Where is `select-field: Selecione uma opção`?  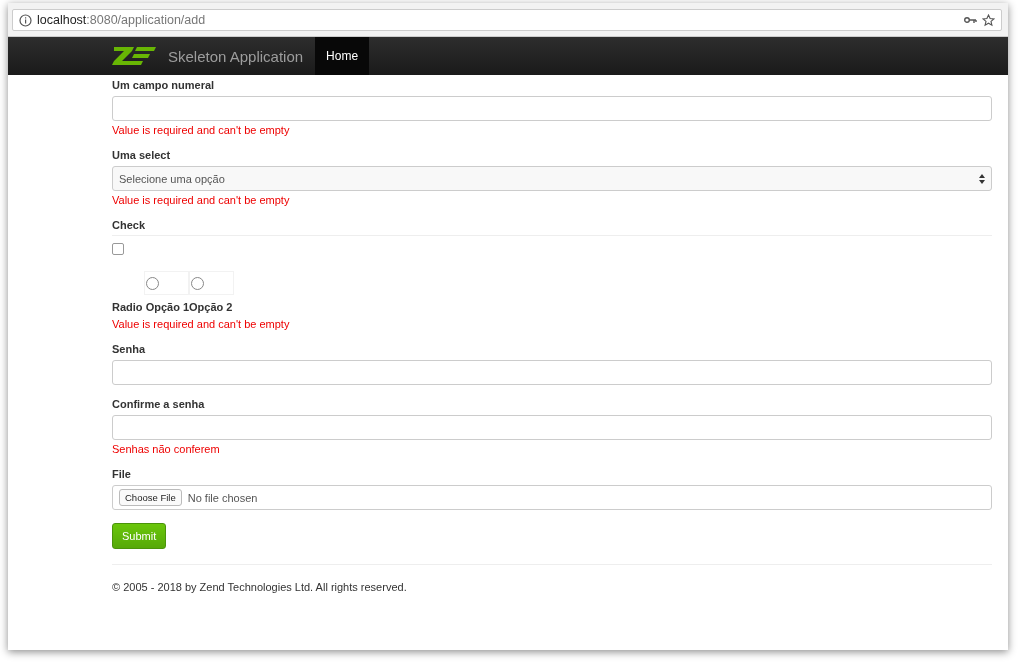
select-field: Selecione uma opção is located at coordinates (552, 178).